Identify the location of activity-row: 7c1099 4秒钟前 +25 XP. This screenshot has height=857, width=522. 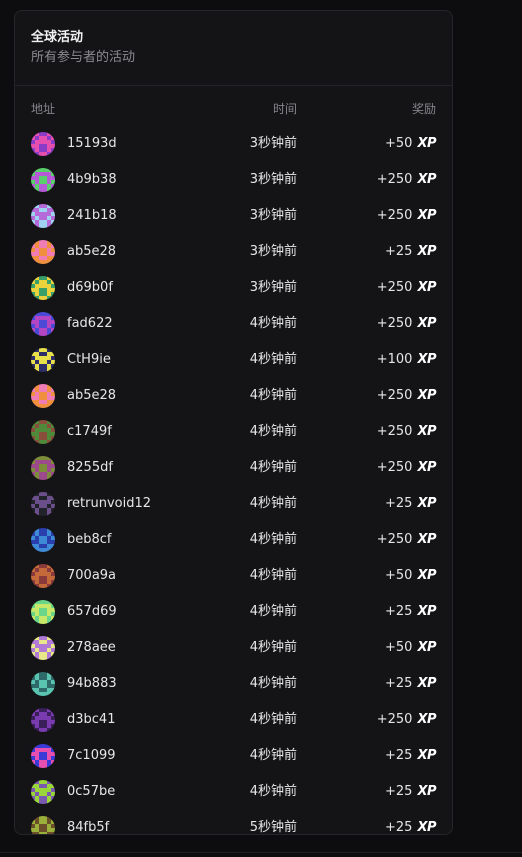
(233, 756).